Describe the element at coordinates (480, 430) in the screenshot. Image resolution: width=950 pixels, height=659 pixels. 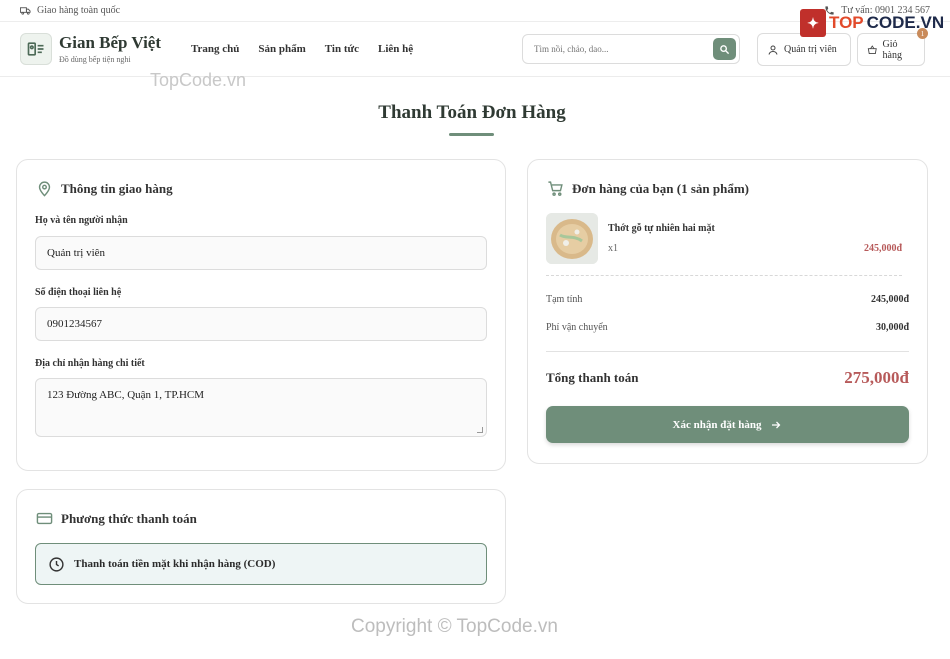
I see `resize-handle` at that location.